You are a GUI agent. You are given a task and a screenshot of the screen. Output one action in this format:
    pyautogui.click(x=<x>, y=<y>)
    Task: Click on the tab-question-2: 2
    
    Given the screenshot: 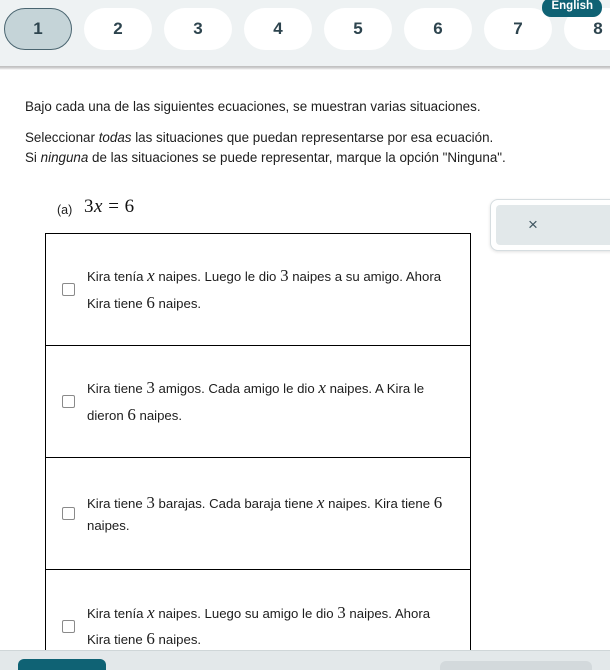 What is the action you would take?
    pyautogui.click(x=118, y=29)
    